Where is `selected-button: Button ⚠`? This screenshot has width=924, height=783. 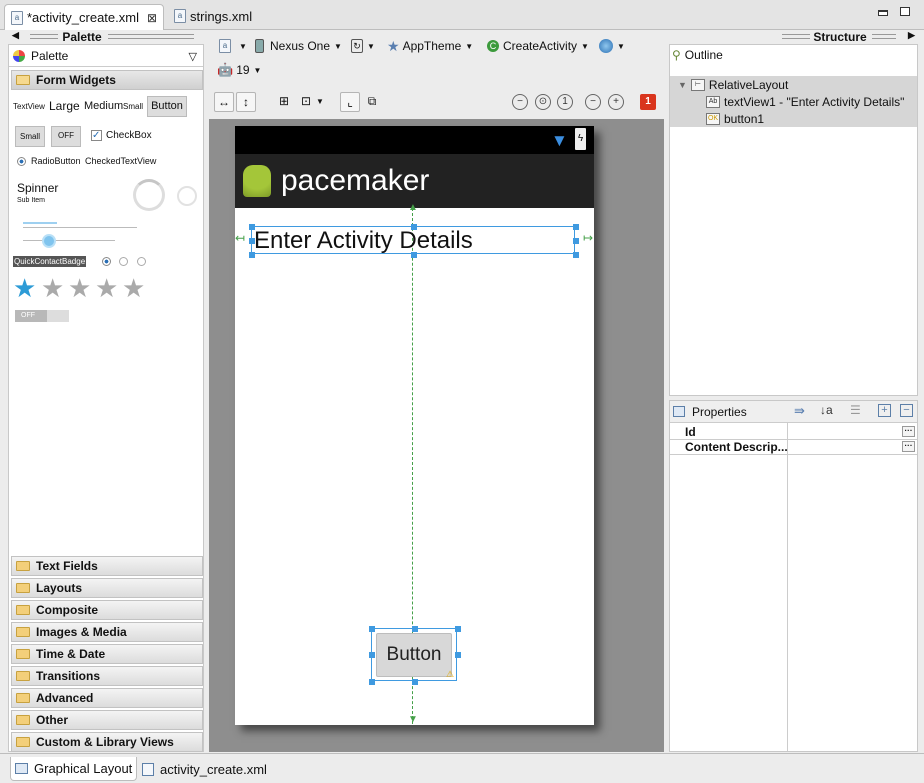 selected-button: Button ⚠ is located at coordinates (415, 655).